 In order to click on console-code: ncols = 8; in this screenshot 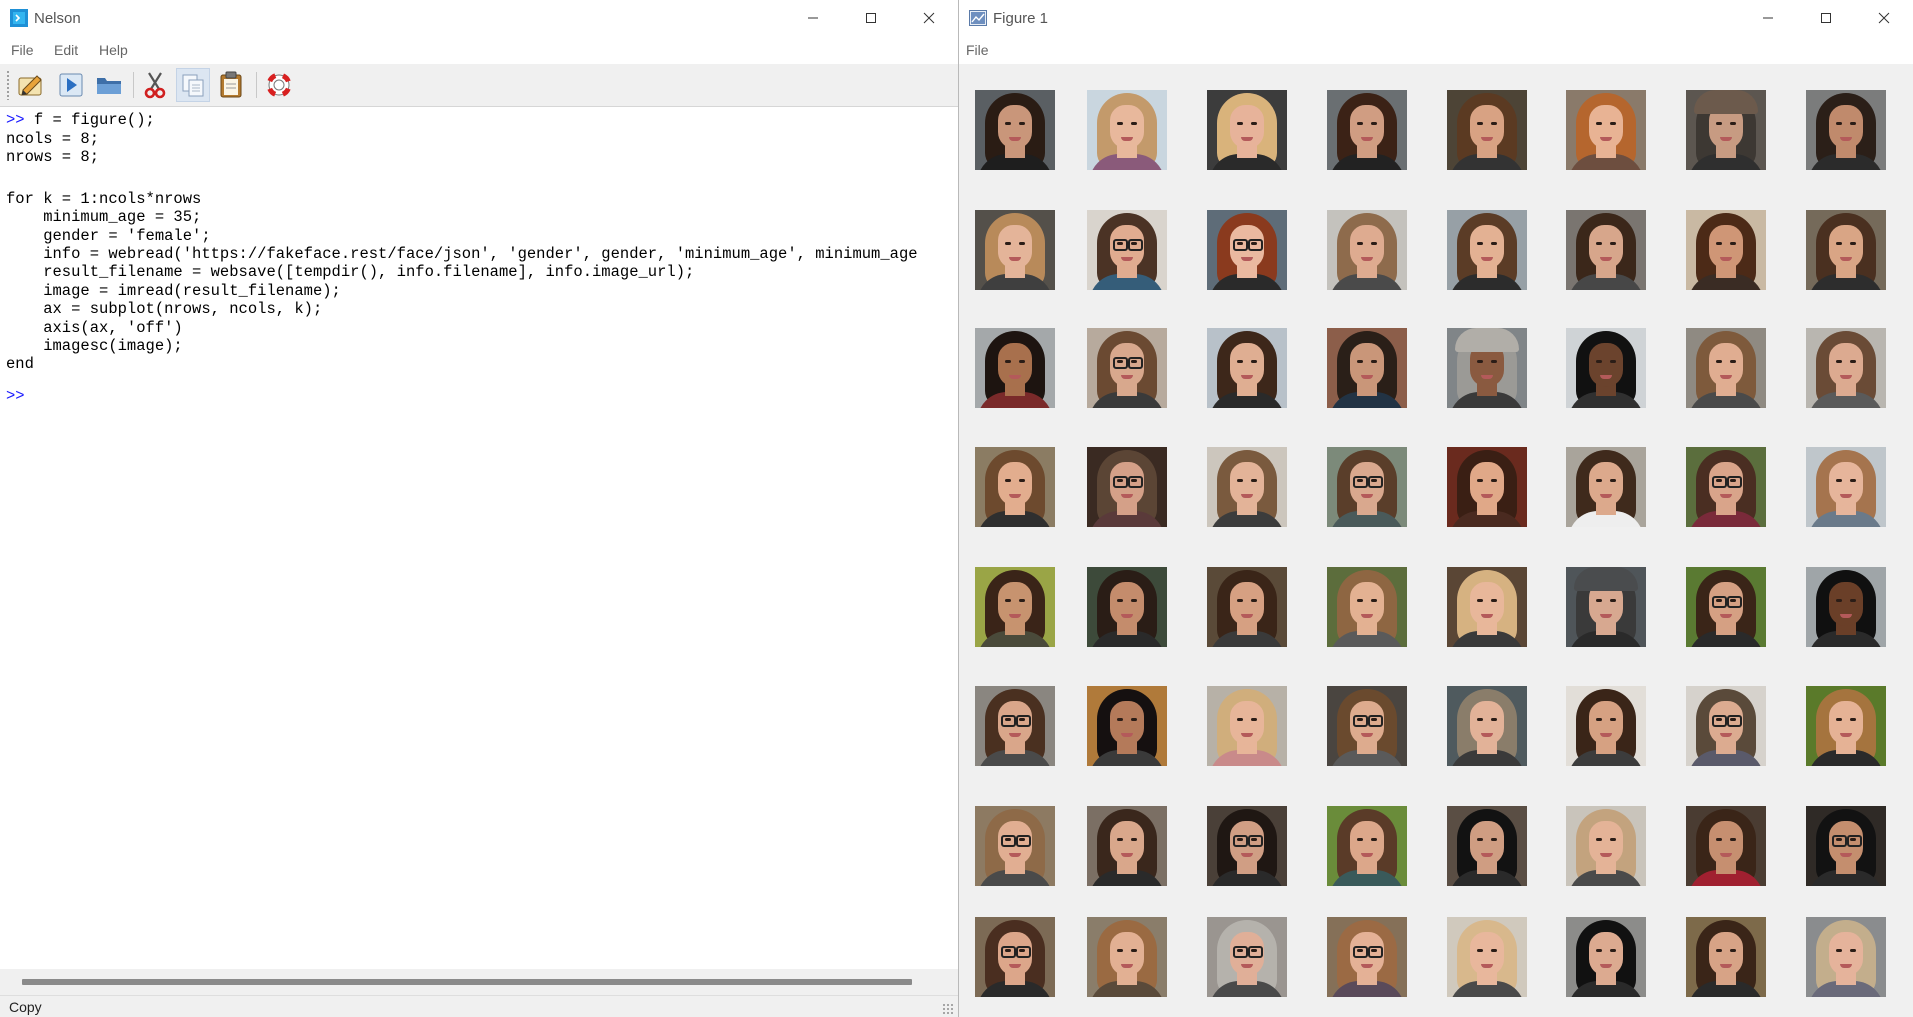, I will do `click(53, 139)`.